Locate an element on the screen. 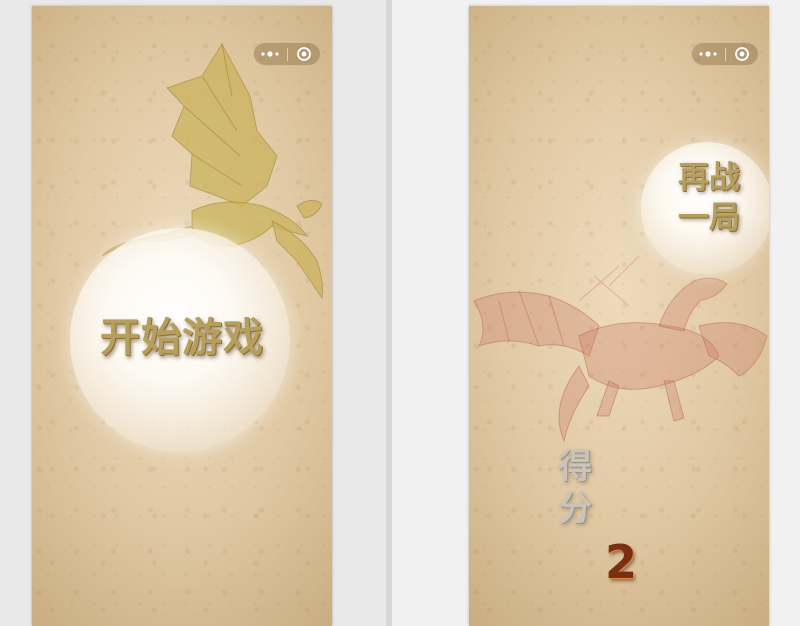  close-button is located at coordinates (742, 54).